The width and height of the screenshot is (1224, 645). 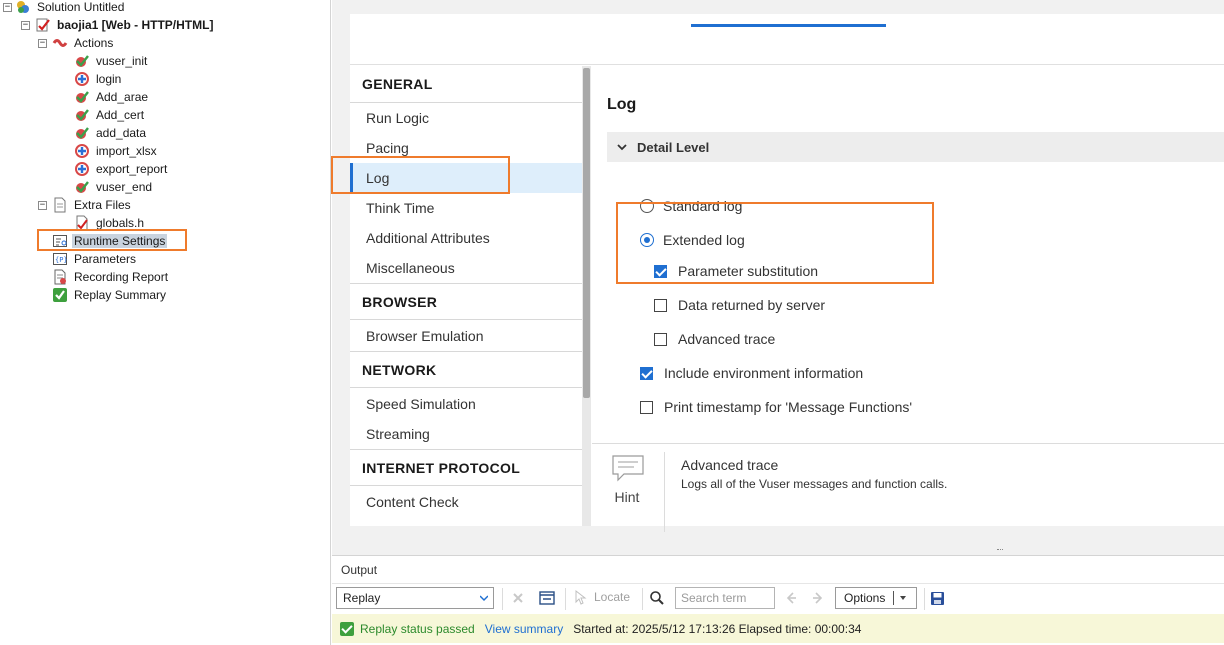 What do you see at coordinates (660, 305) in the screenshot?
I see `data-returned-checkbox` at bounding box center [660, 305].